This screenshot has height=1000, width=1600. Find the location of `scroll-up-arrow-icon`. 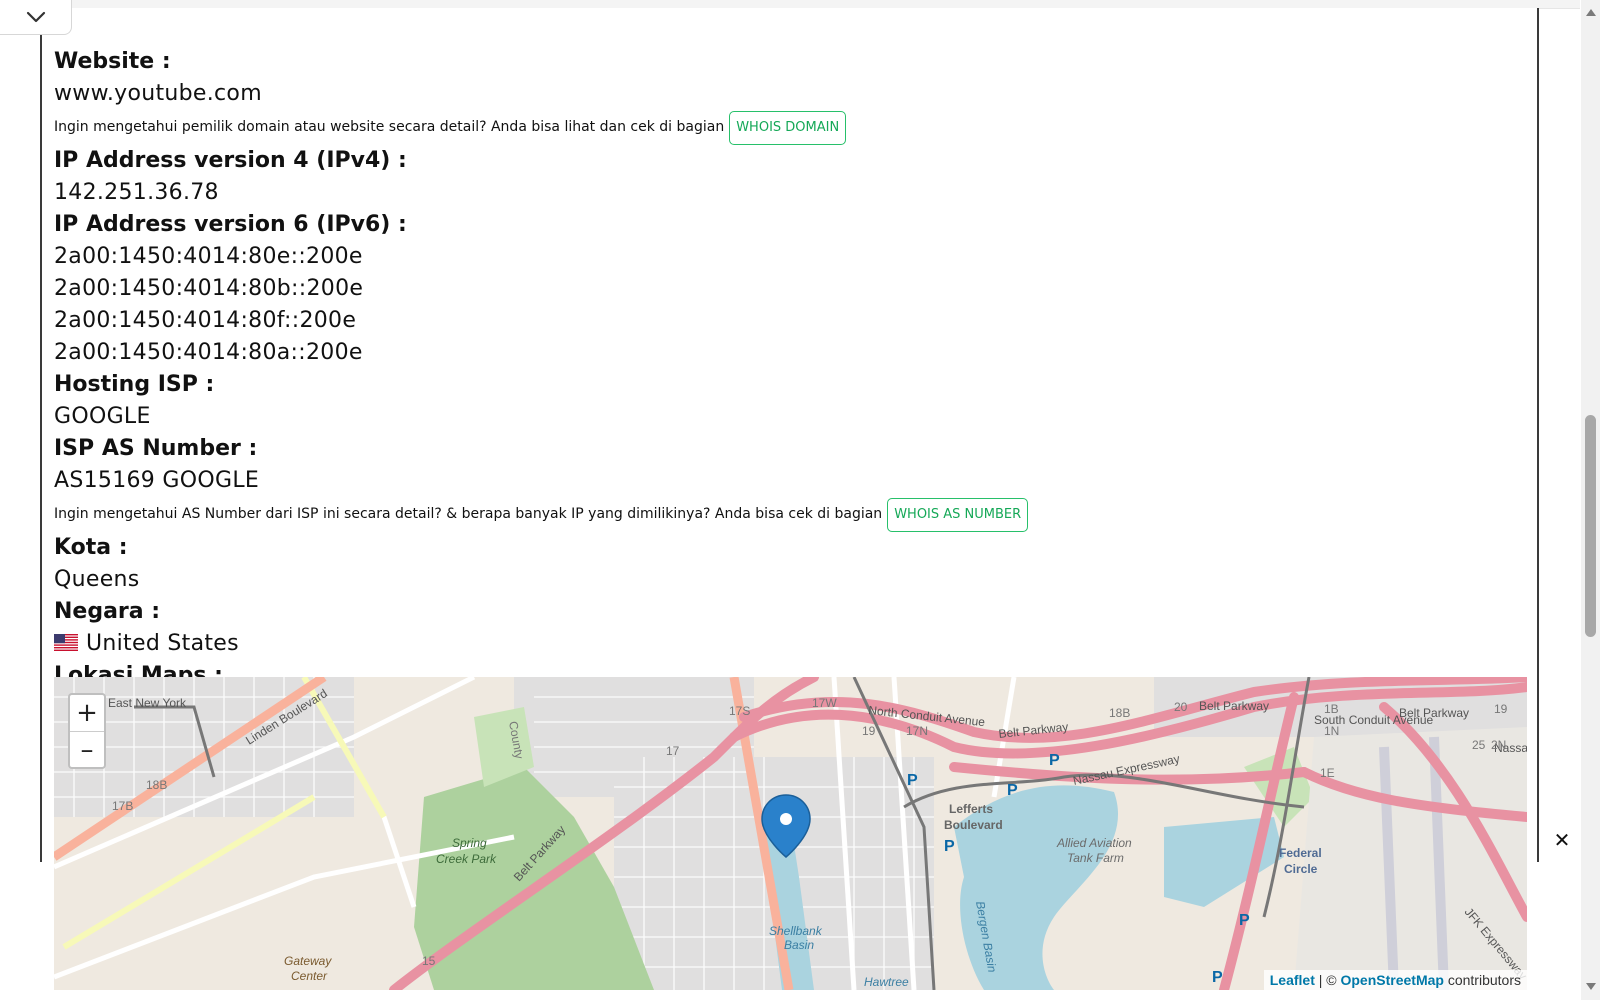

scroll-up-arrow-icon is located at coordinates (1591, 12).